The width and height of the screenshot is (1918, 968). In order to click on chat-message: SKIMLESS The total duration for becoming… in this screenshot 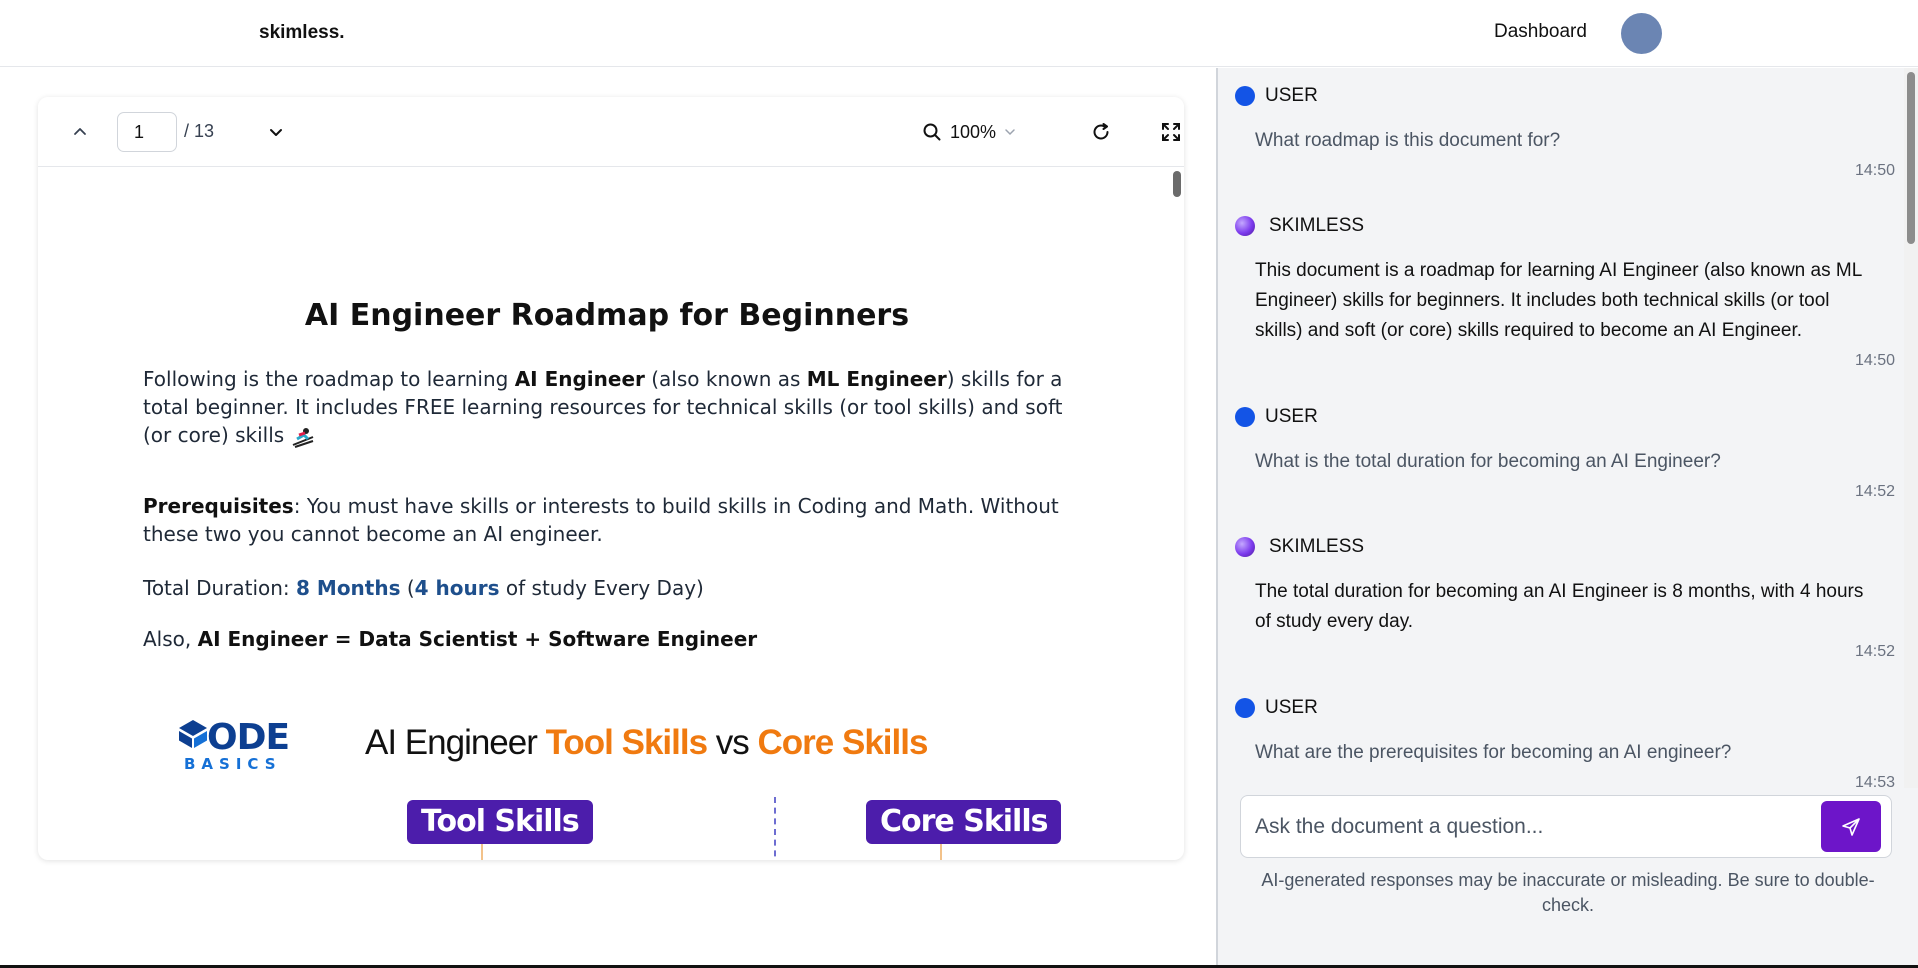, I will do `click(1565, 598)`.